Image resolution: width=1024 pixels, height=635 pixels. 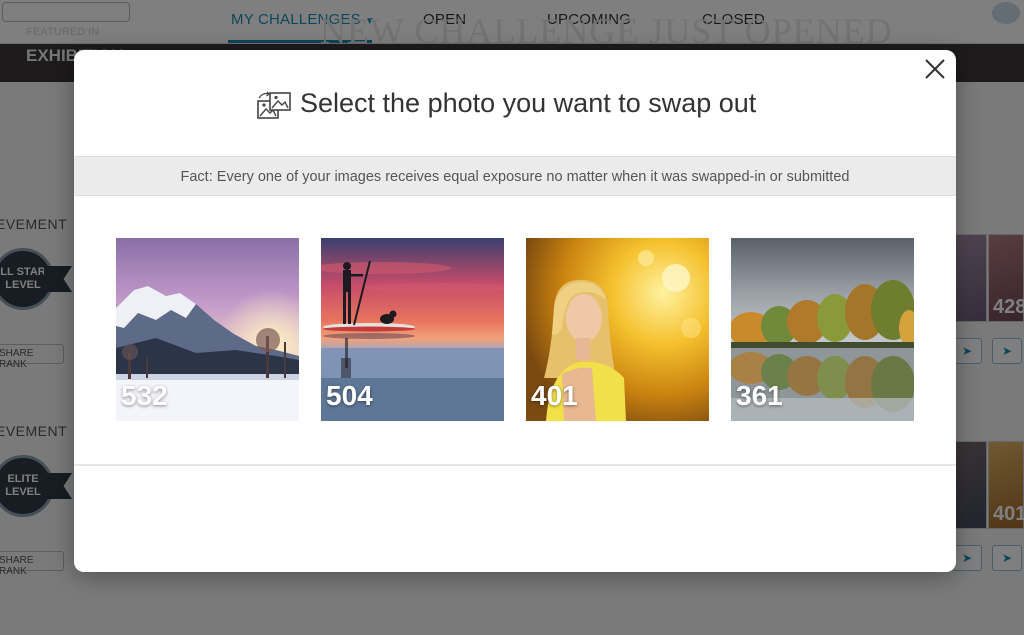 I want to click on photo-card-portrait: 401, so click(x=617, y=329).